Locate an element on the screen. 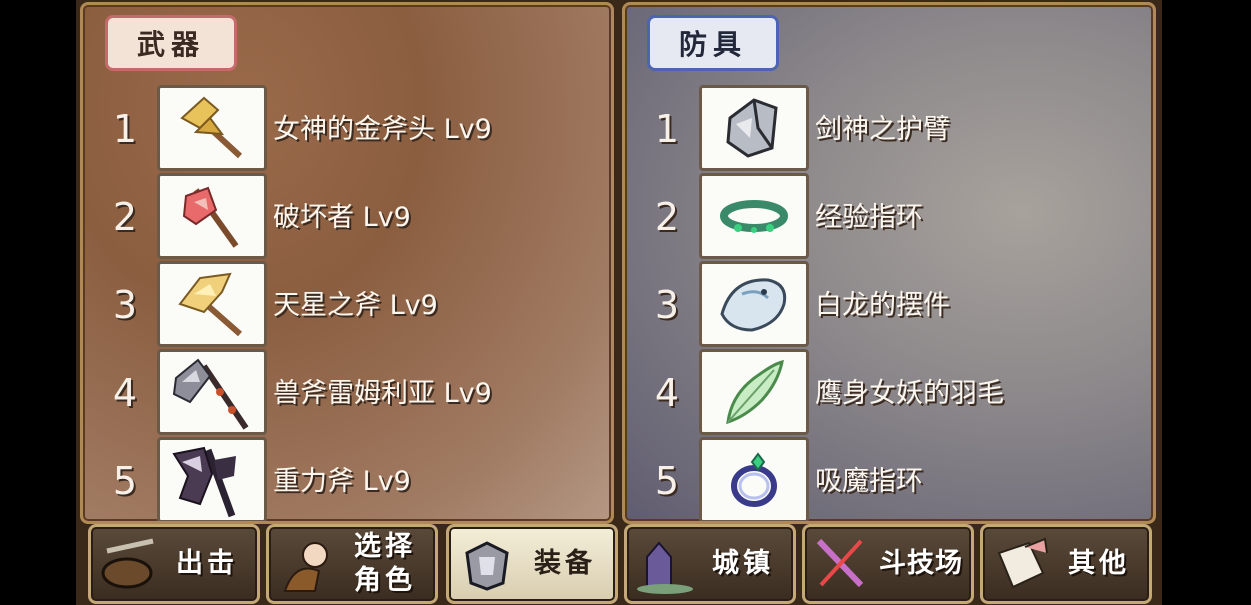  weapon-name: 重力斧 Lv9 is located at coordinates (342, 481).